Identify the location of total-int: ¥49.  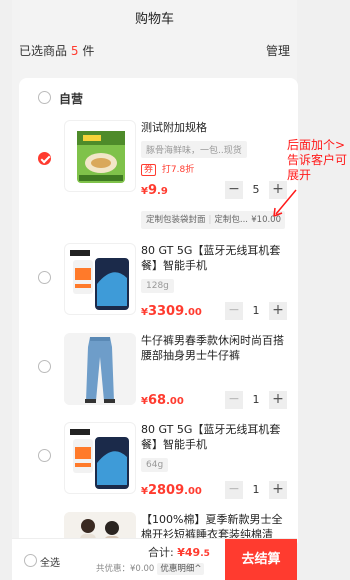
(189, 552).